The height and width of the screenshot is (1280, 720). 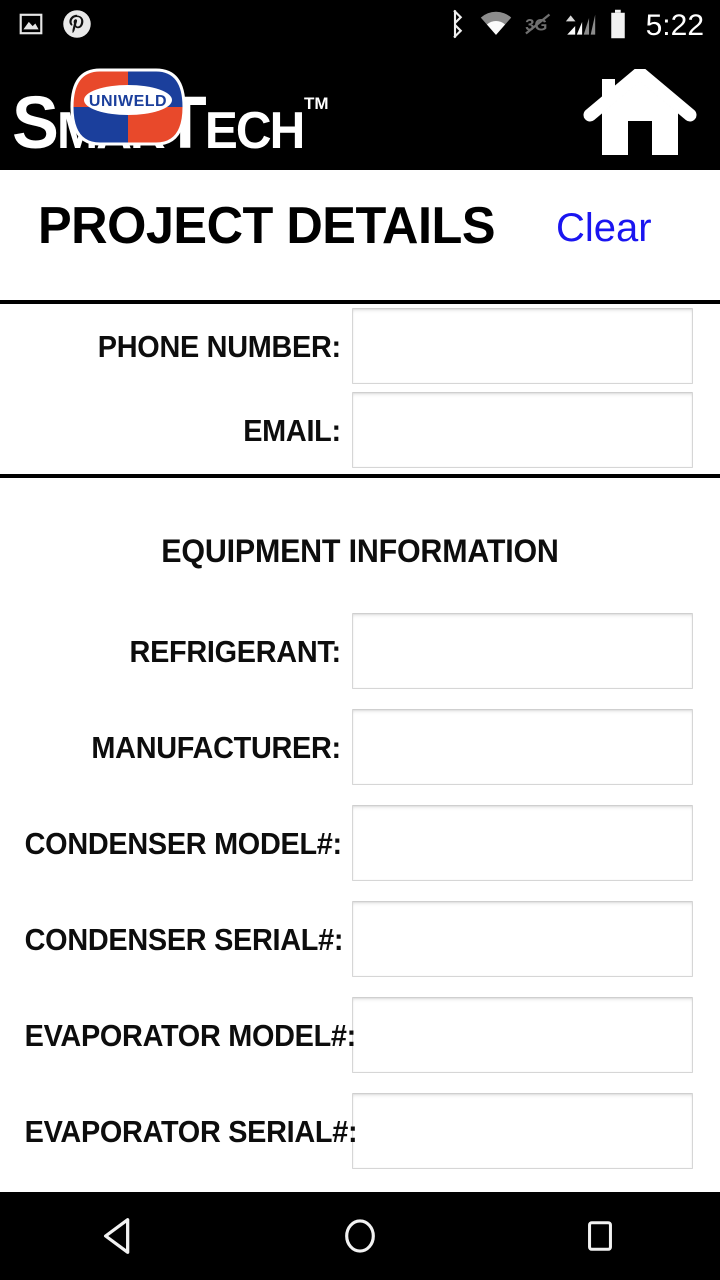 What do you see at coordinates (35, 122) in the screenshot?
I see `logo-s: S` at bounding box center [35, 122].